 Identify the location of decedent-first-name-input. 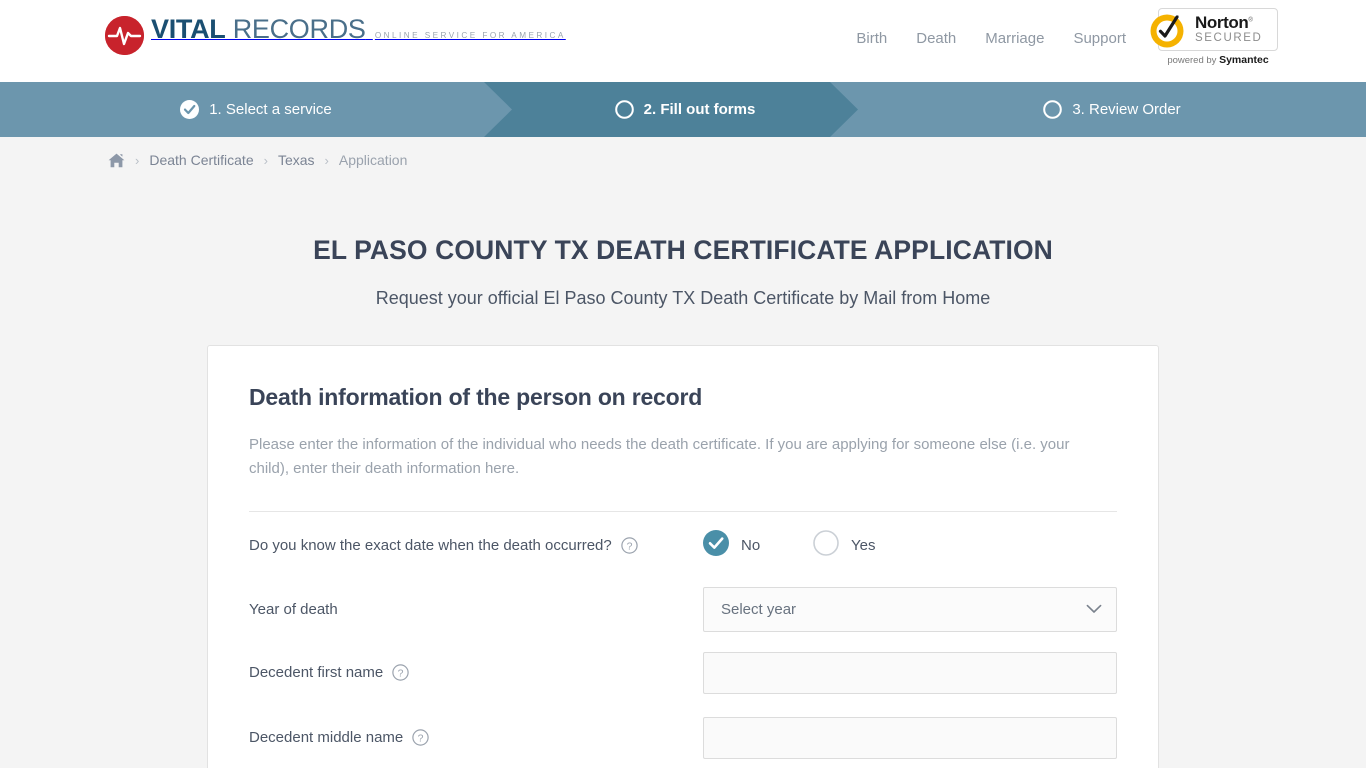
(910, 672).